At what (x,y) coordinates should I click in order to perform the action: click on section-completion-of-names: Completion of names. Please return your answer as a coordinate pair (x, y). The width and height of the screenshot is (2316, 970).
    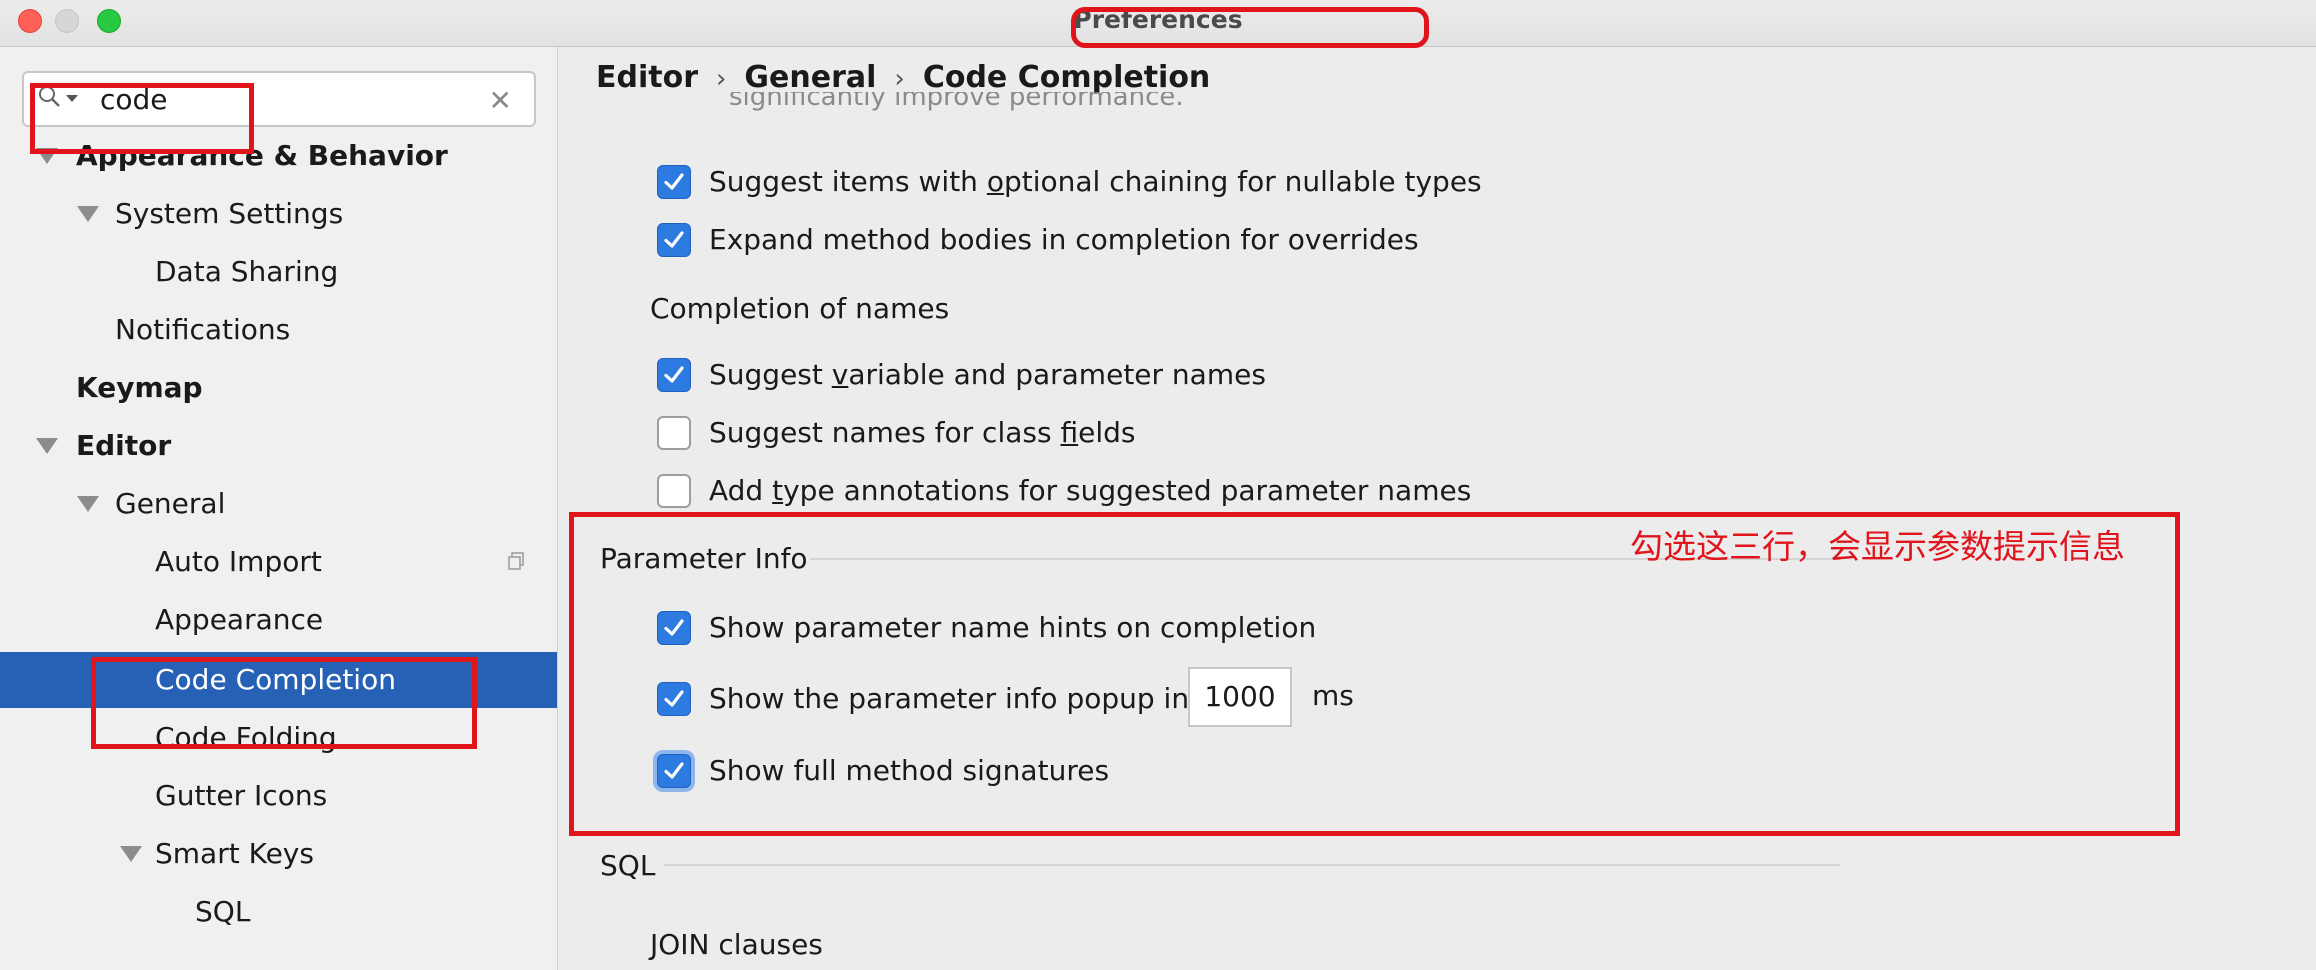
    Looking at the image, I should click on (800, 308).